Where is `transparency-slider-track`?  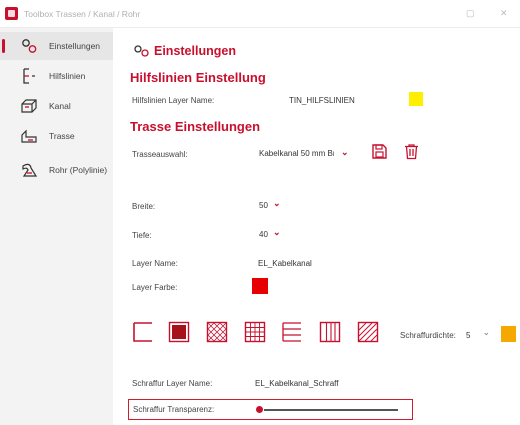
transparency-slider-track is located at coordinates (331, 410).